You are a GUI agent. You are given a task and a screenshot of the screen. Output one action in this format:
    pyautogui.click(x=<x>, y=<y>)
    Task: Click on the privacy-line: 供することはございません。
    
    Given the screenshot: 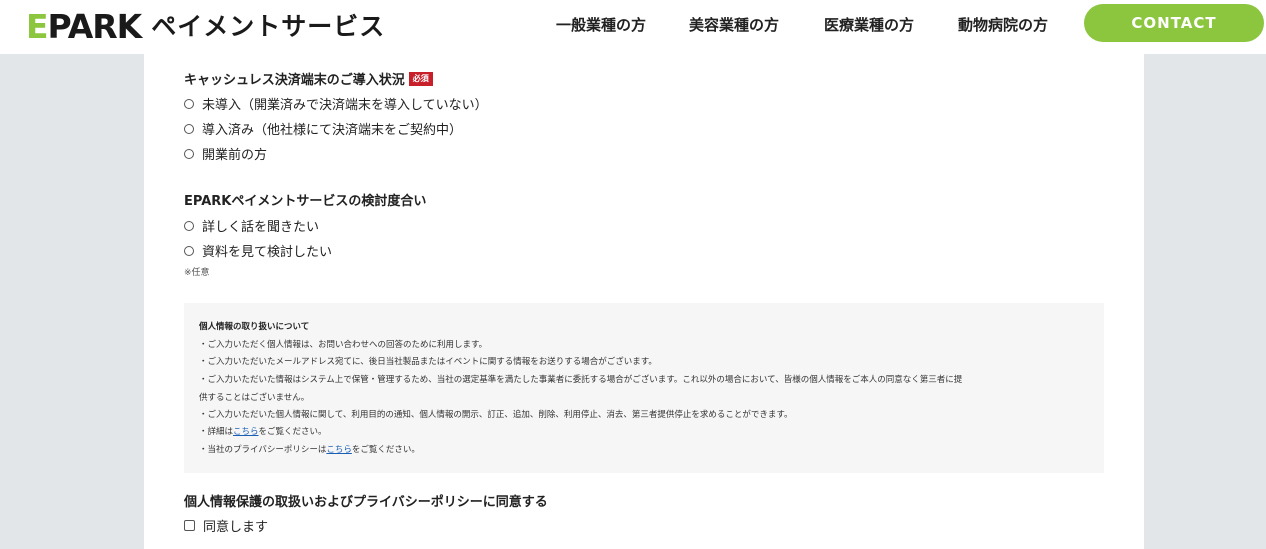 What is the action you would take?
    pyautogui.click(x=254, y=398)
    